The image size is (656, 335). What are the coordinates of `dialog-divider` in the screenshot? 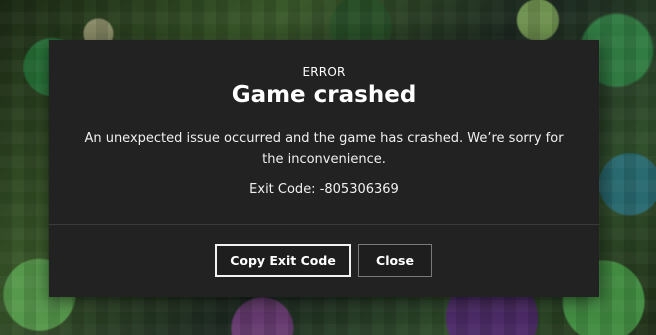 It's located at (324, 224).